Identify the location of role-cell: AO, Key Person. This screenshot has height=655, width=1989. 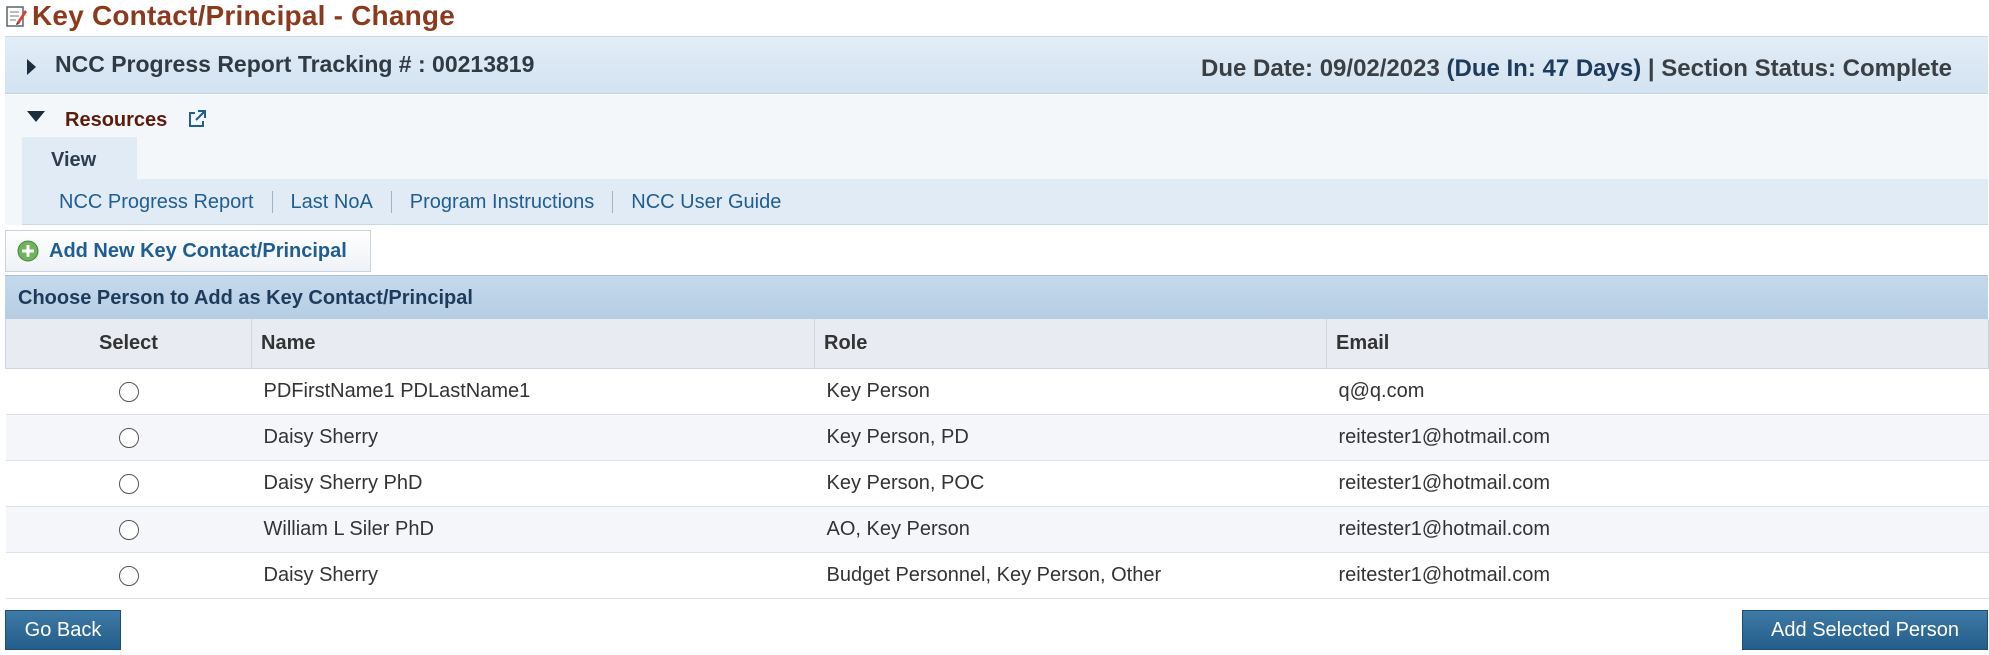
(1070, 529).